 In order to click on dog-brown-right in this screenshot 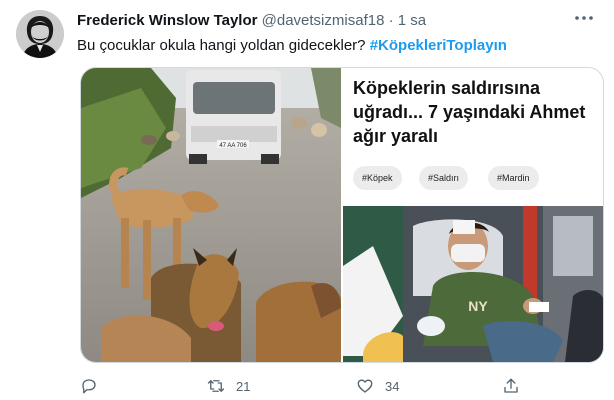, I will do `click(298, 321)`.